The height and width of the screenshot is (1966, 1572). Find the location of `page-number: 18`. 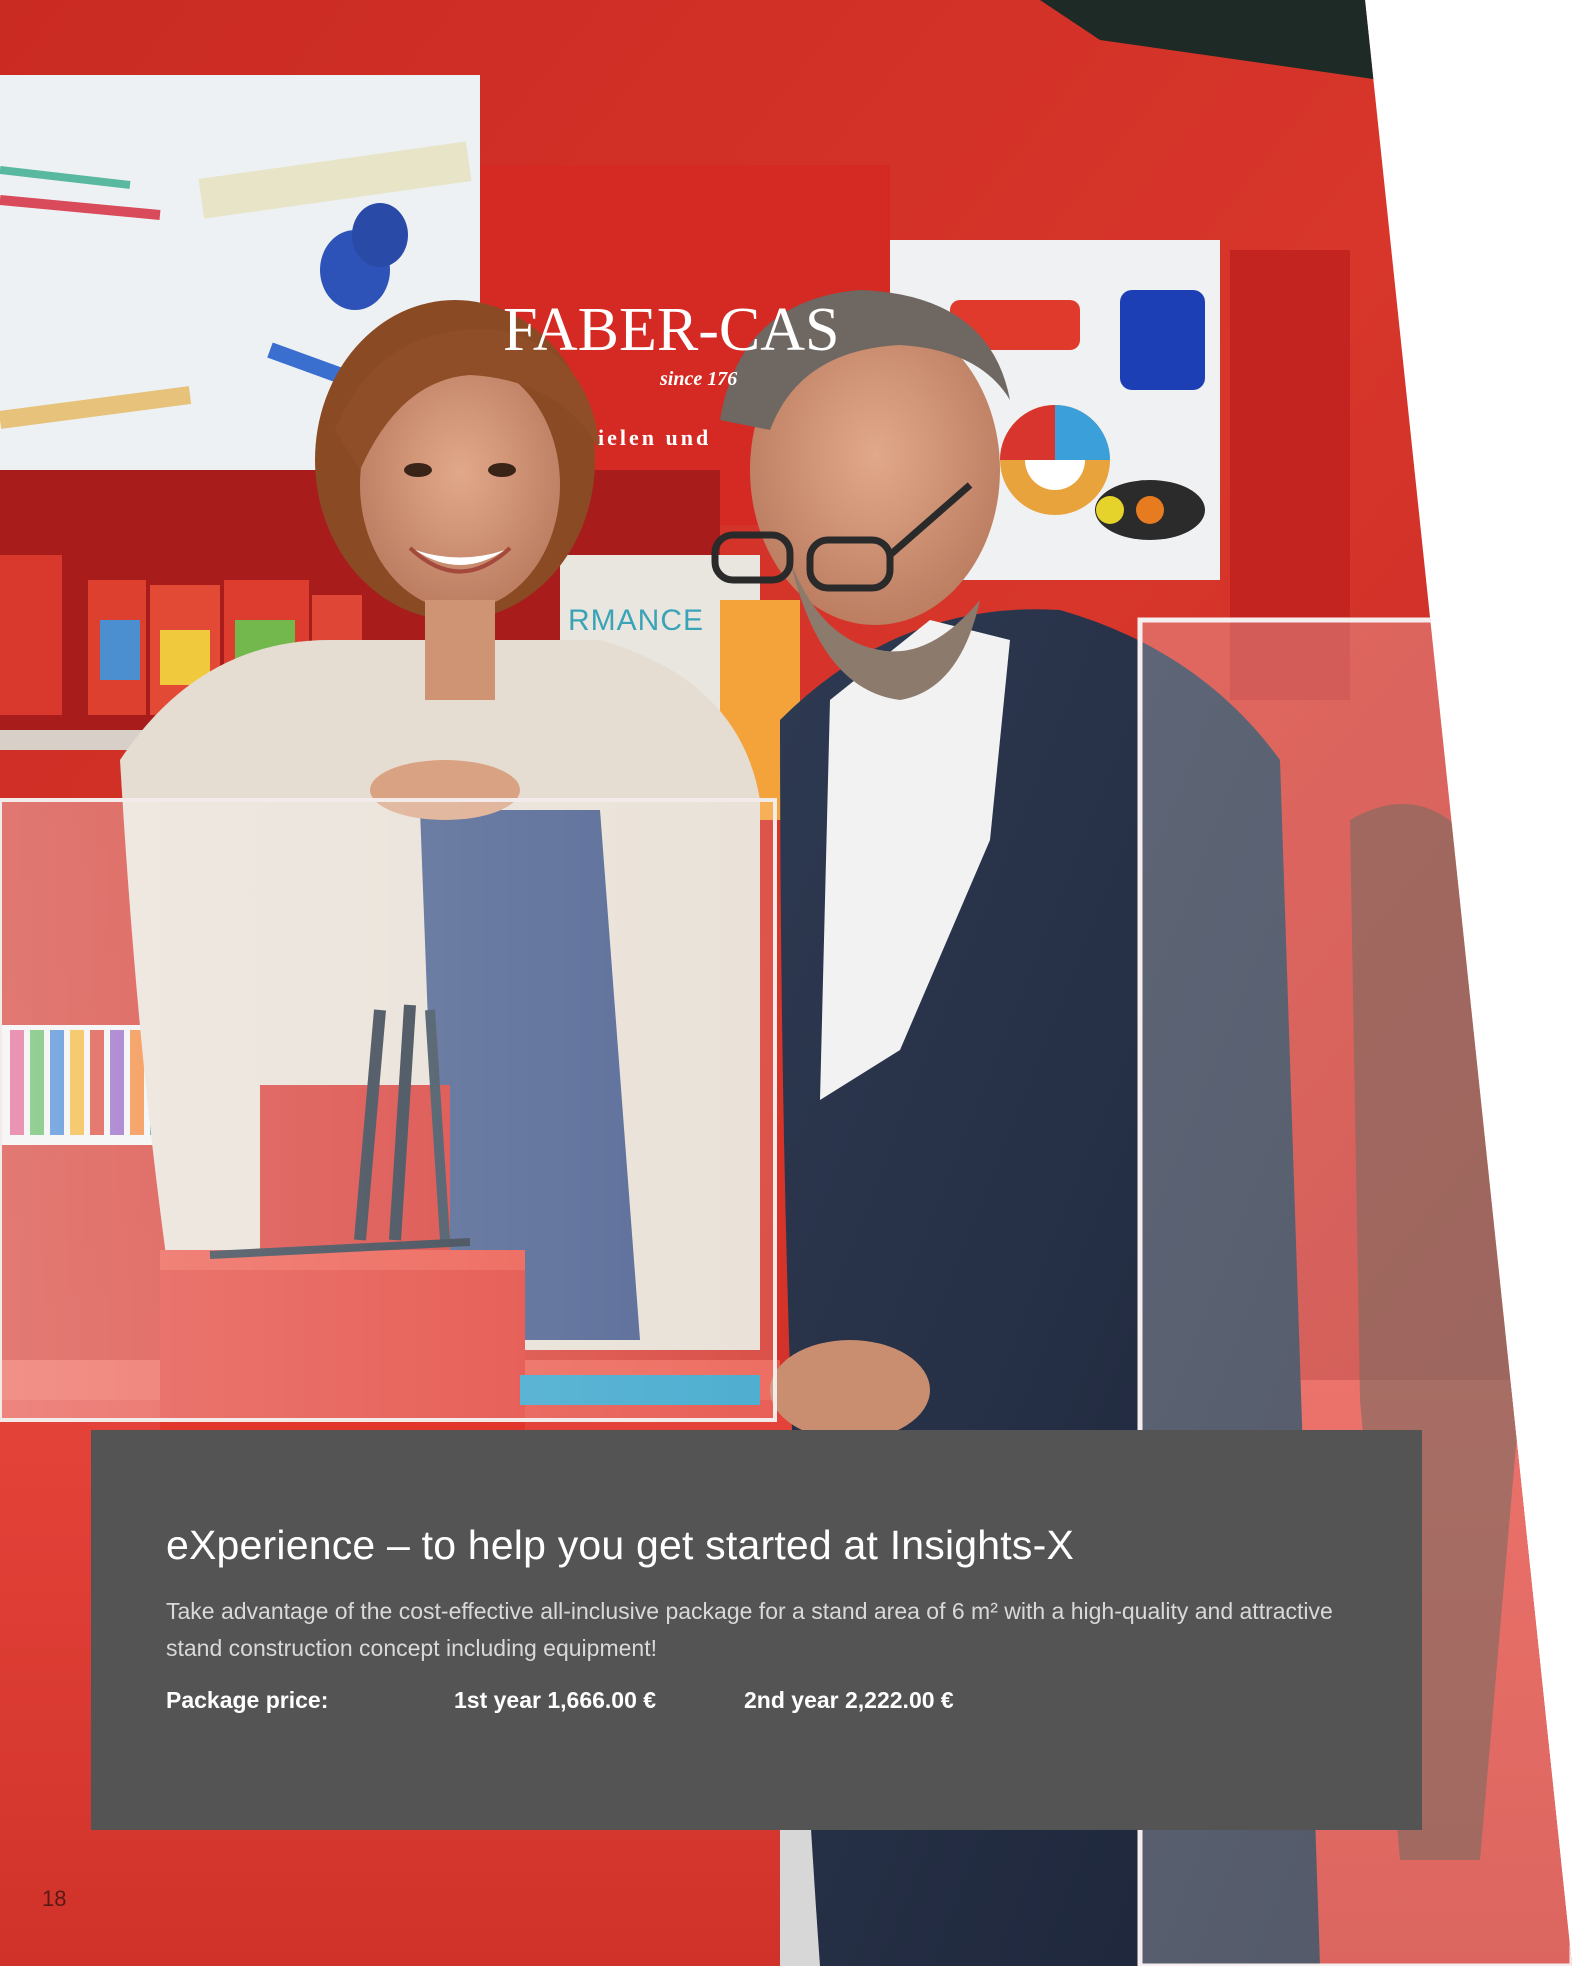

page-number: 18 is located at coordinates (54, 1898).